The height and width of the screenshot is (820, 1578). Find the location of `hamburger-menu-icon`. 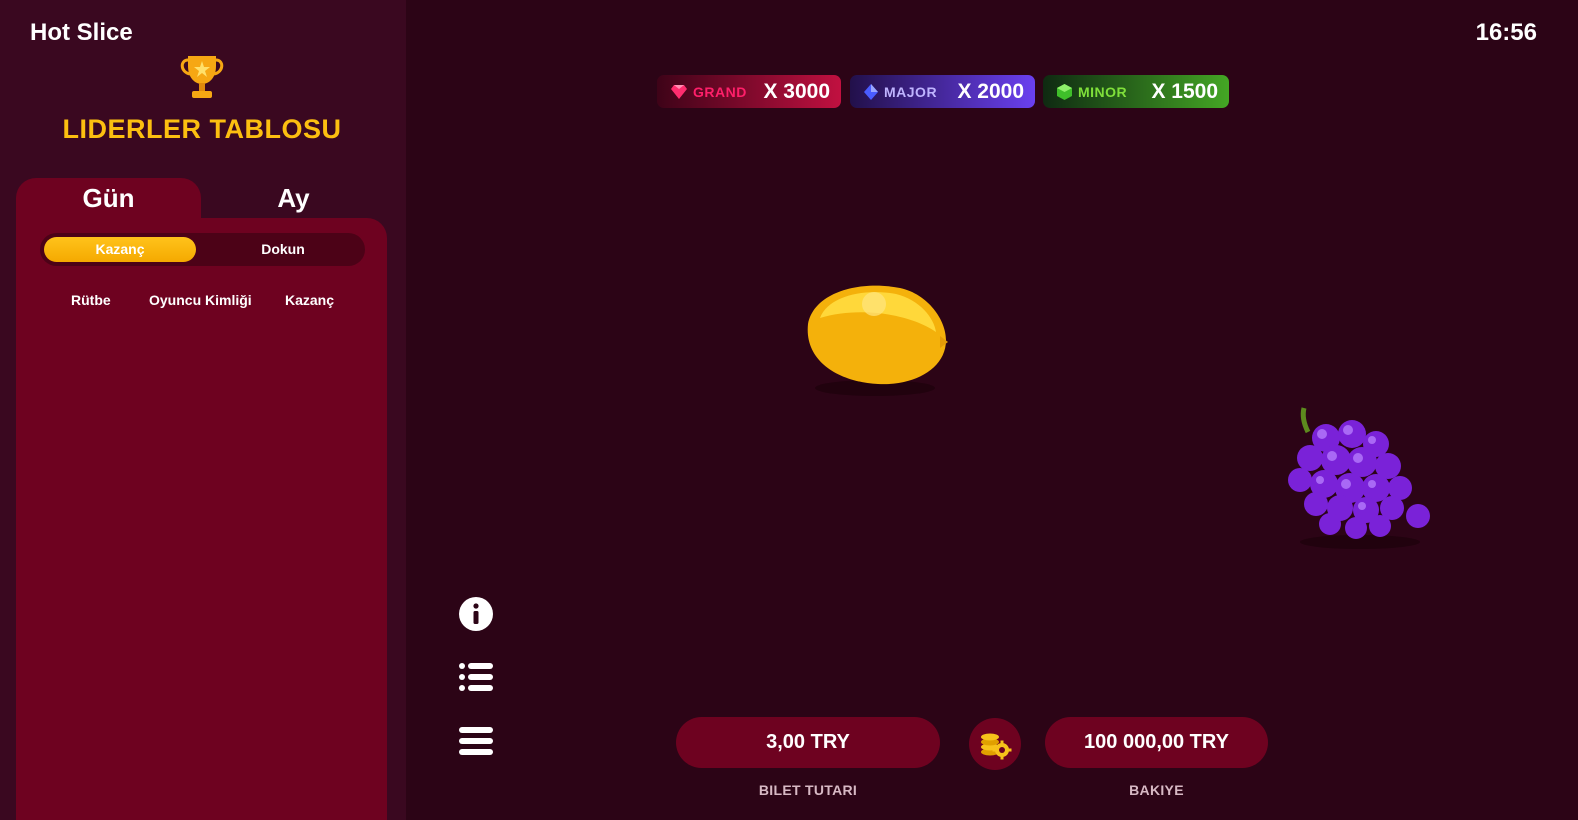

hamburger-menu-icon is located at coordinates (476, 741).